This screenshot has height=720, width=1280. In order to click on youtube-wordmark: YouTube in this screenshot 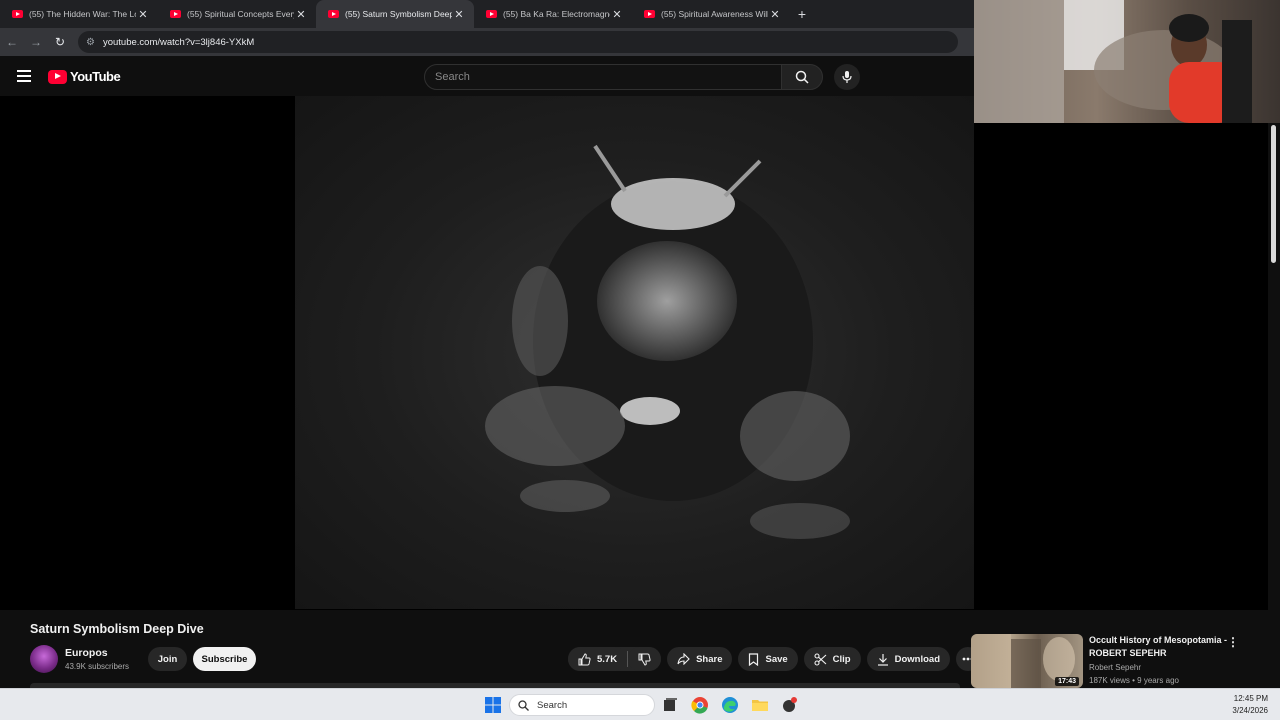, I will do `click(95, 76)`.